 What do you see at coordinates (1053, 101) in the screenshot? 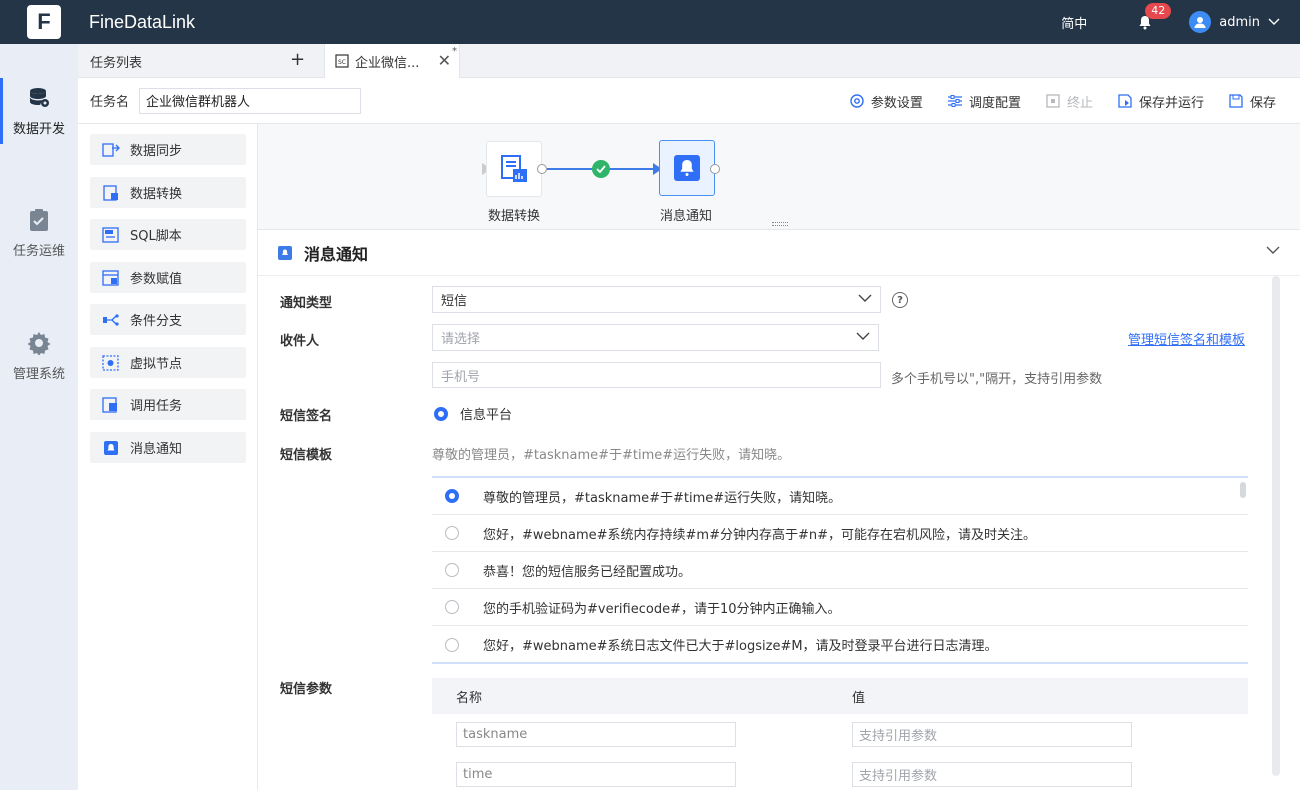
I see `stop-icon` at bounding box center [1053, 101].